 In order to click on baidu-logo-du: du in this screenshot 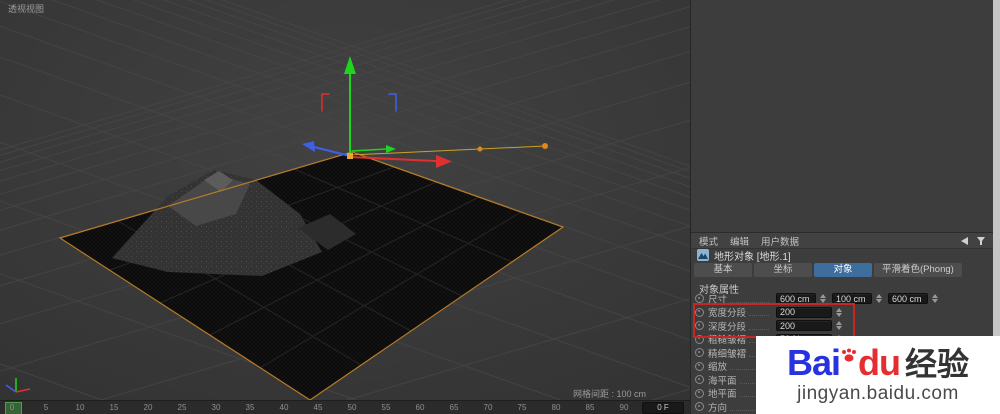, I will do `click(879, 362)`.